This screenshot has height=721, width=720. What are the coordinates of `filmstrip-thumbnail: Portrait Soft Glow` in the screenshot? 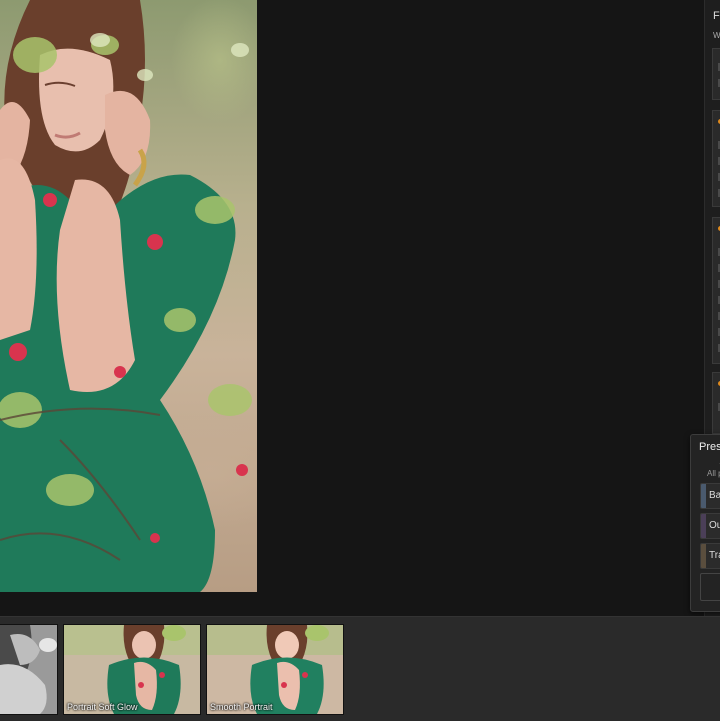 It's located at (132, 669).